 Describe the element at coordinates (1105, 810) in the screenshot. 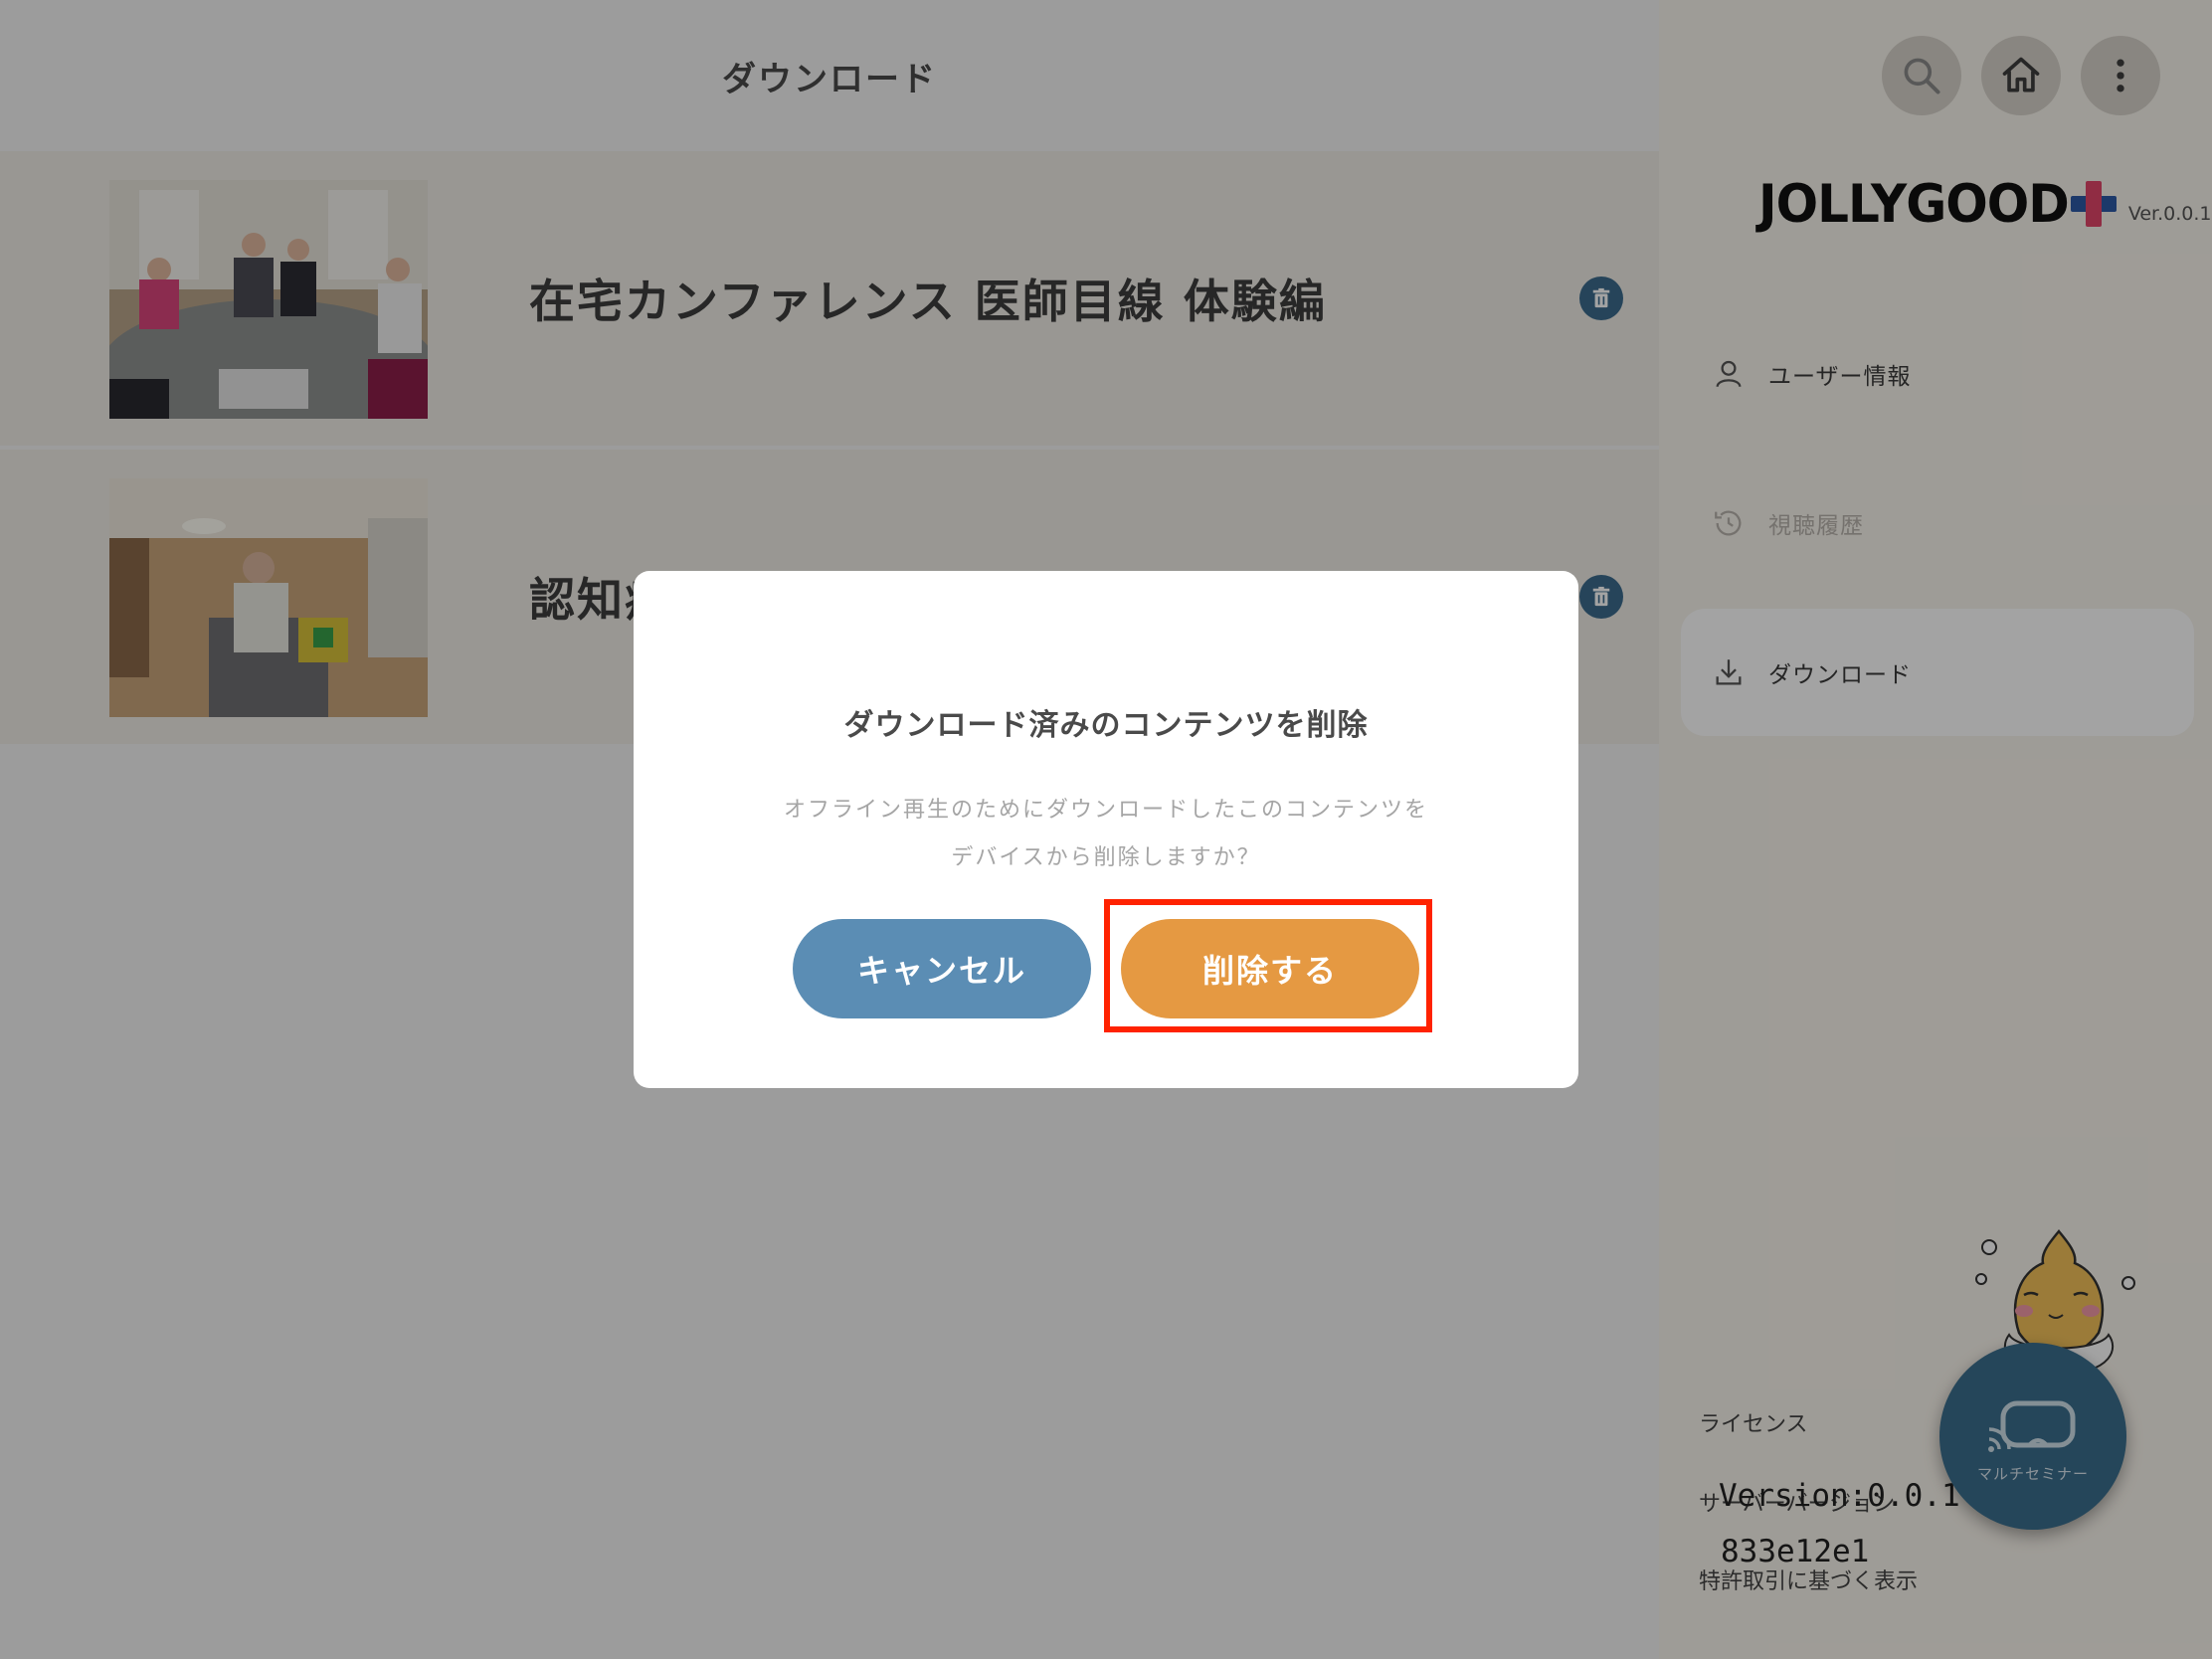

I see `dialog-message: オフライン再生のためにダウンロードしたこのコンテンツを` at that location.